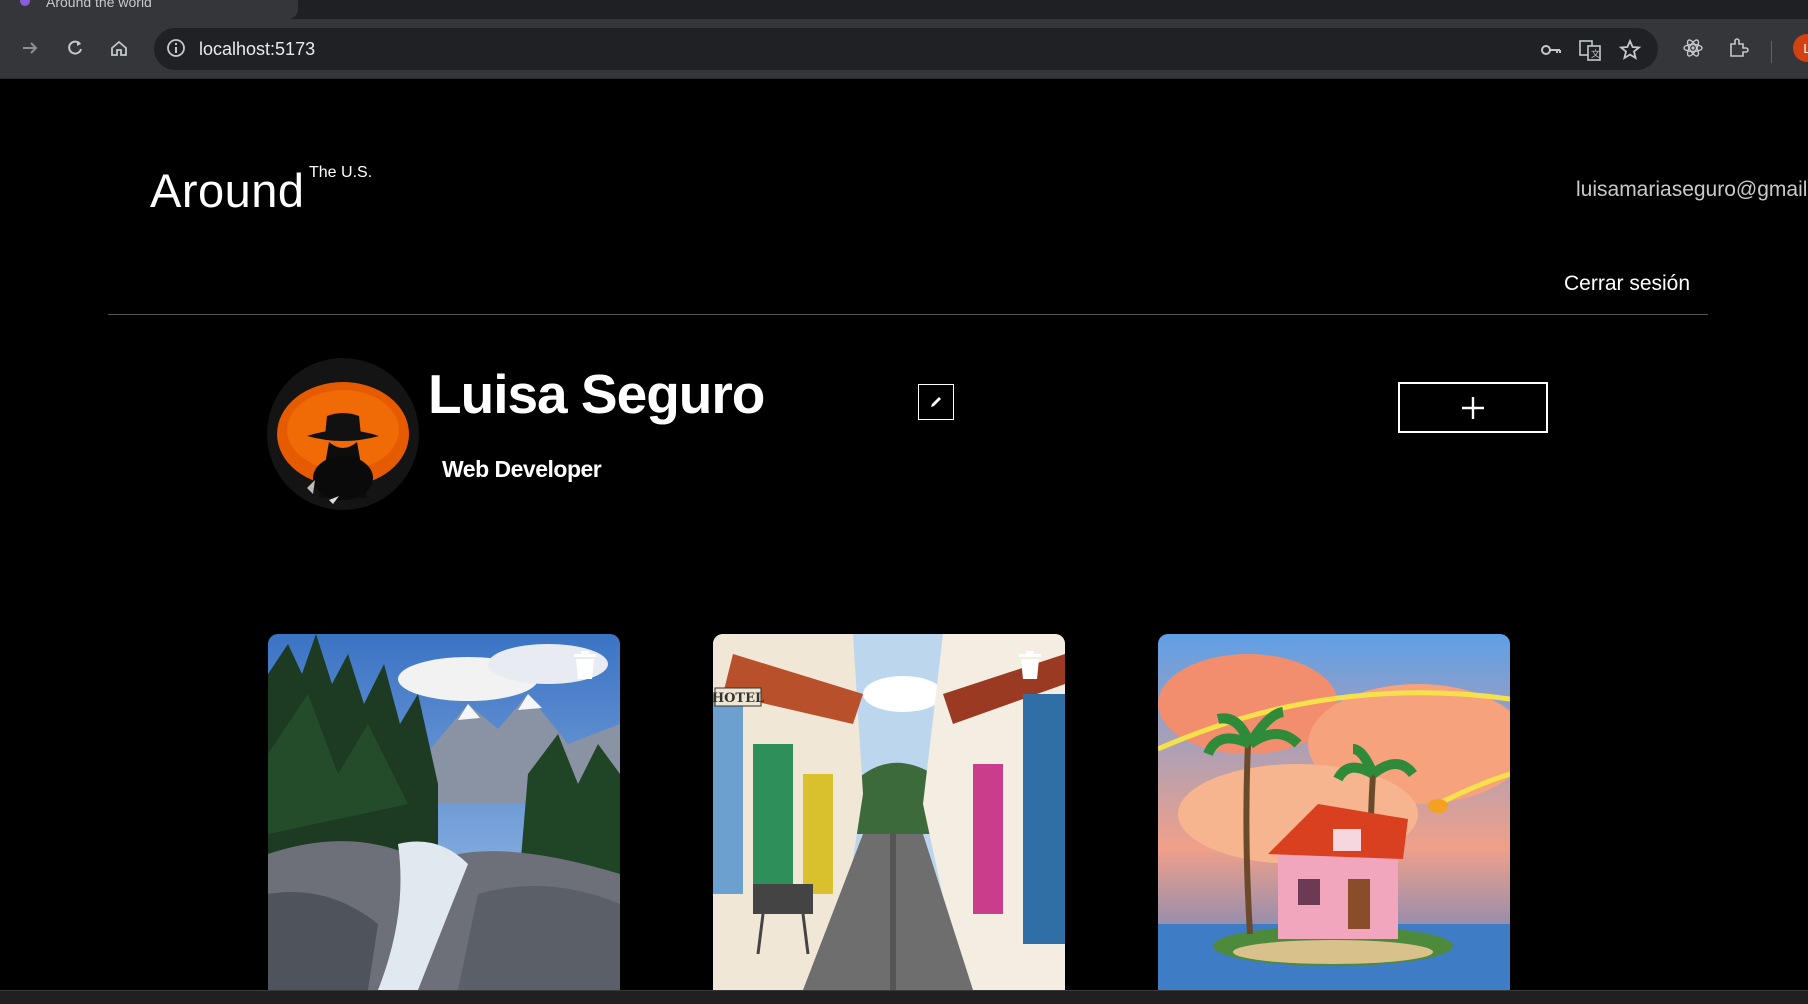  Describe the element at coordinates (1595, 54) in the screenshot. I see `svg-text: 文` at that location.